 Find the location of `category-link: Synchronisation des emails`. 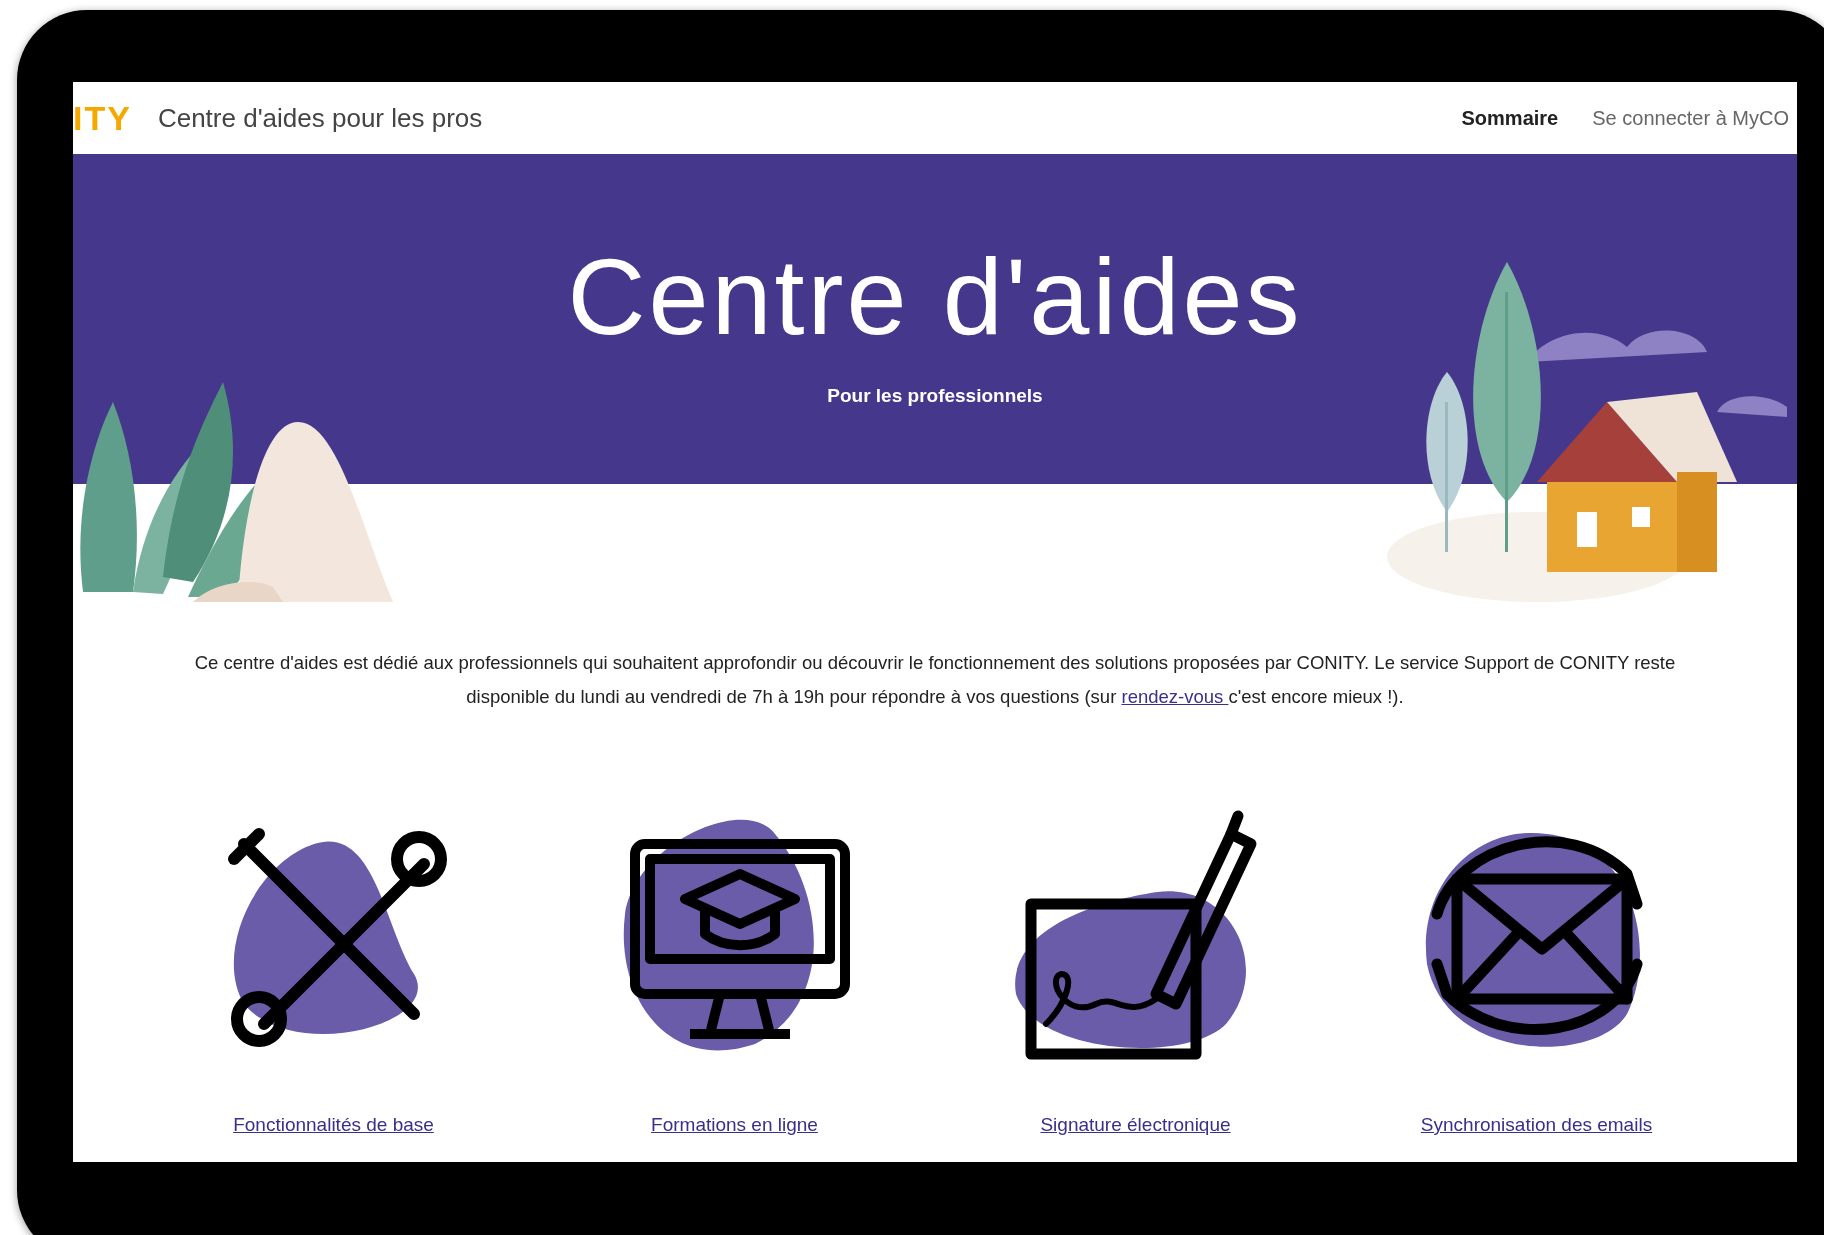

category-link: Synchronisation des emails is located at coordinates (1536, 1125).